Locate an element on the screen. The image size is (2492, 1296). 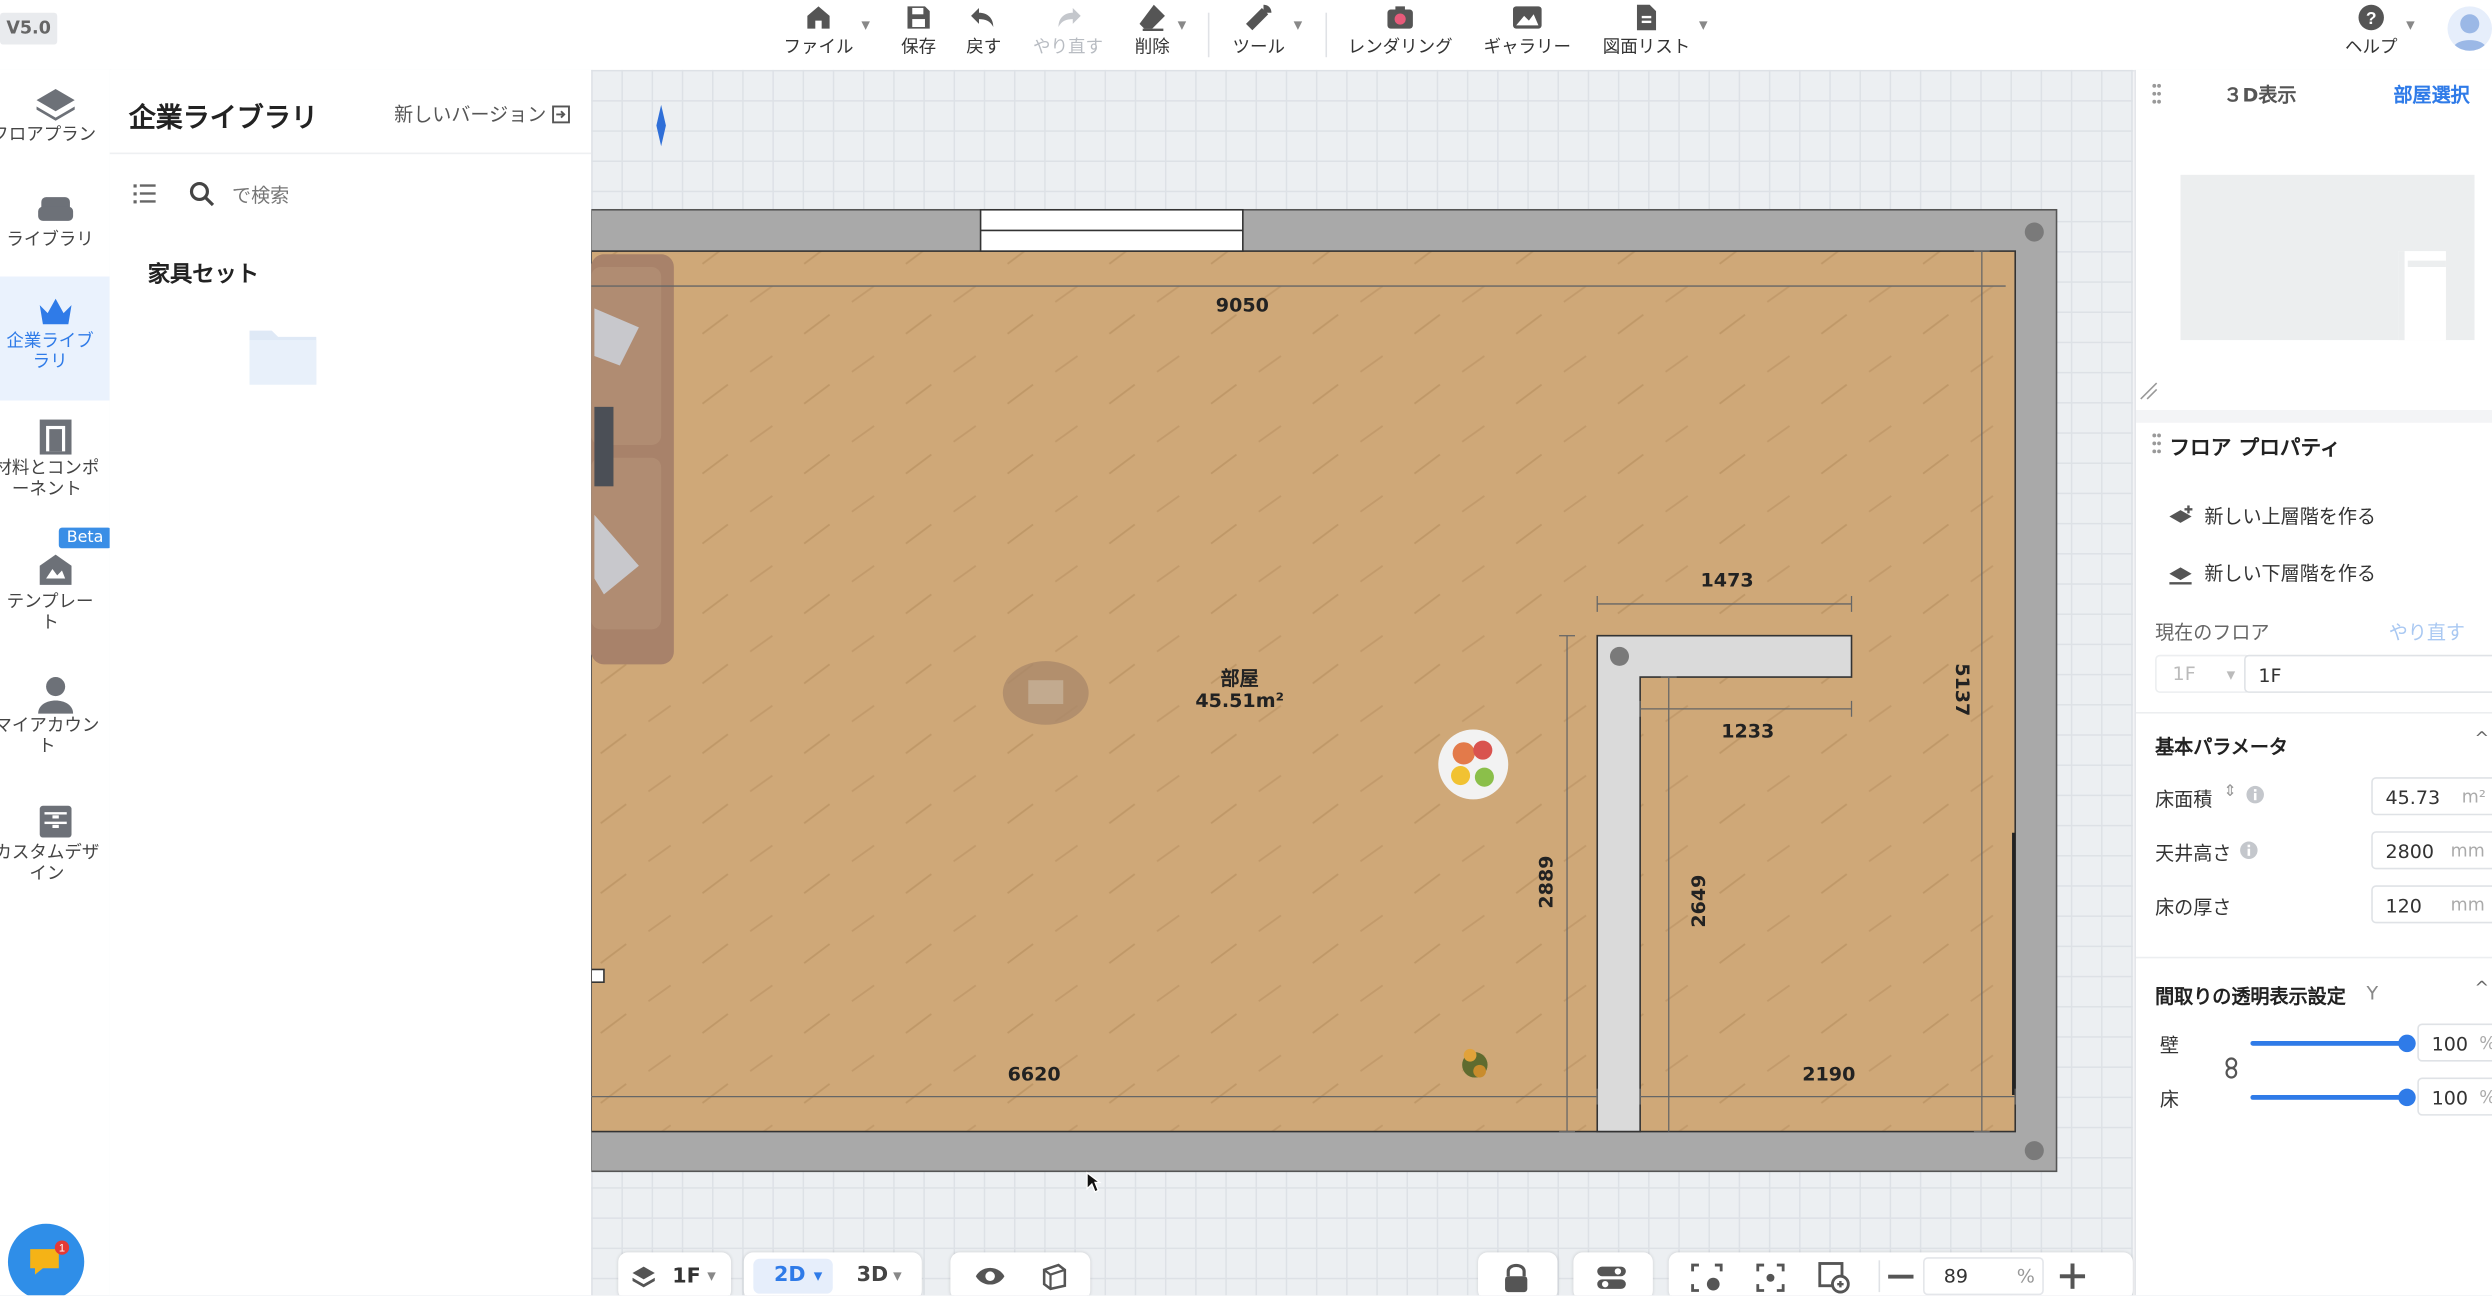
floor-select: 1F ▼ is located at coordinates (2203, 673).